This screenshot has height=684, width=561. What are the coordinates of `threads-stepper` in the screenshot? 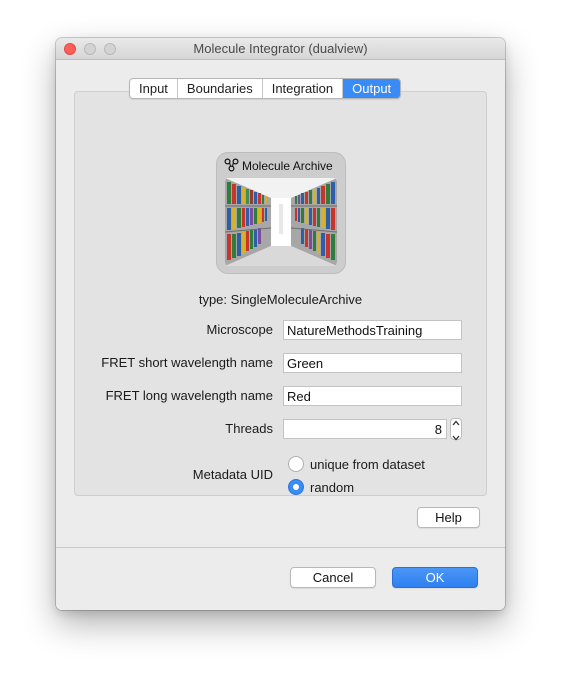 It's located at (456, 429).